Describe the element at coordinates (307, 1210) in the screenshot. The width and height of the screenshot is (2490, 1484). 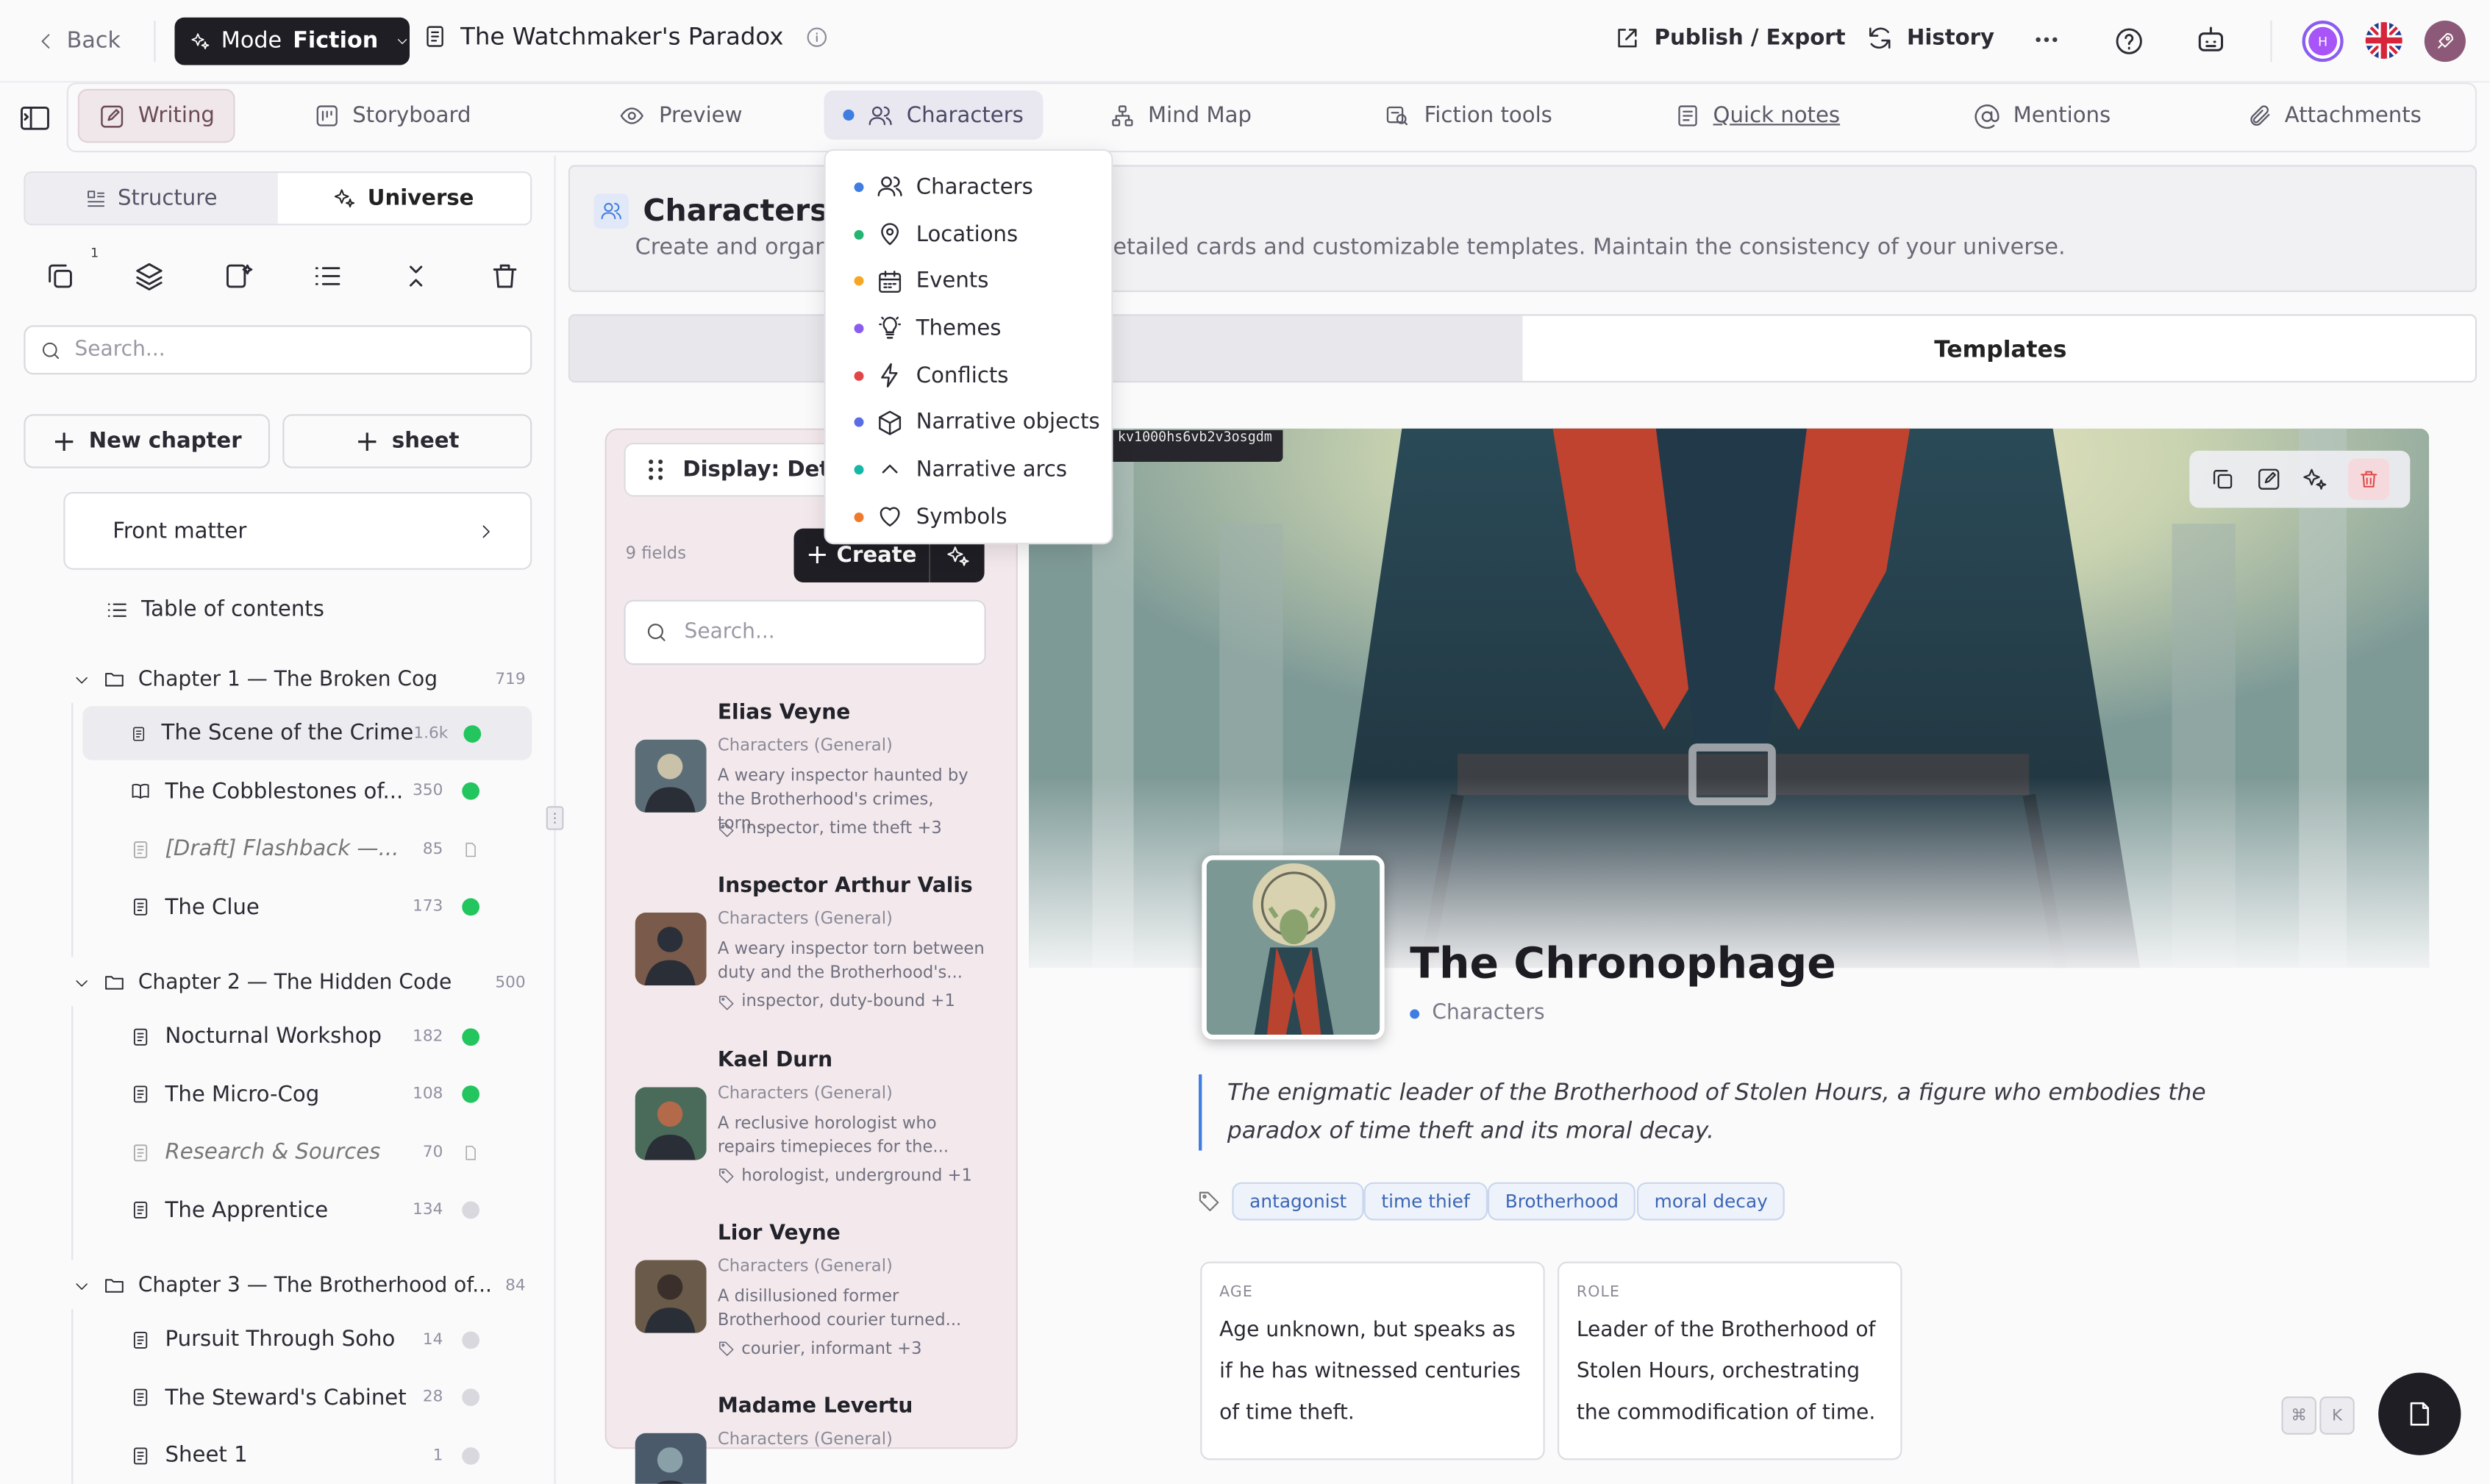
I see `sheet-row: The Apprentice 134` at that location.